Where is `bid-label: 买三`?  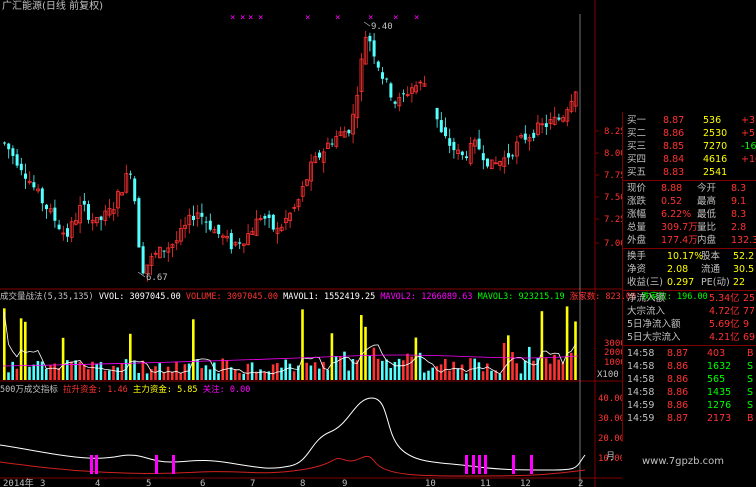 bid-label: 买三 is located at coordinates (637, 146).